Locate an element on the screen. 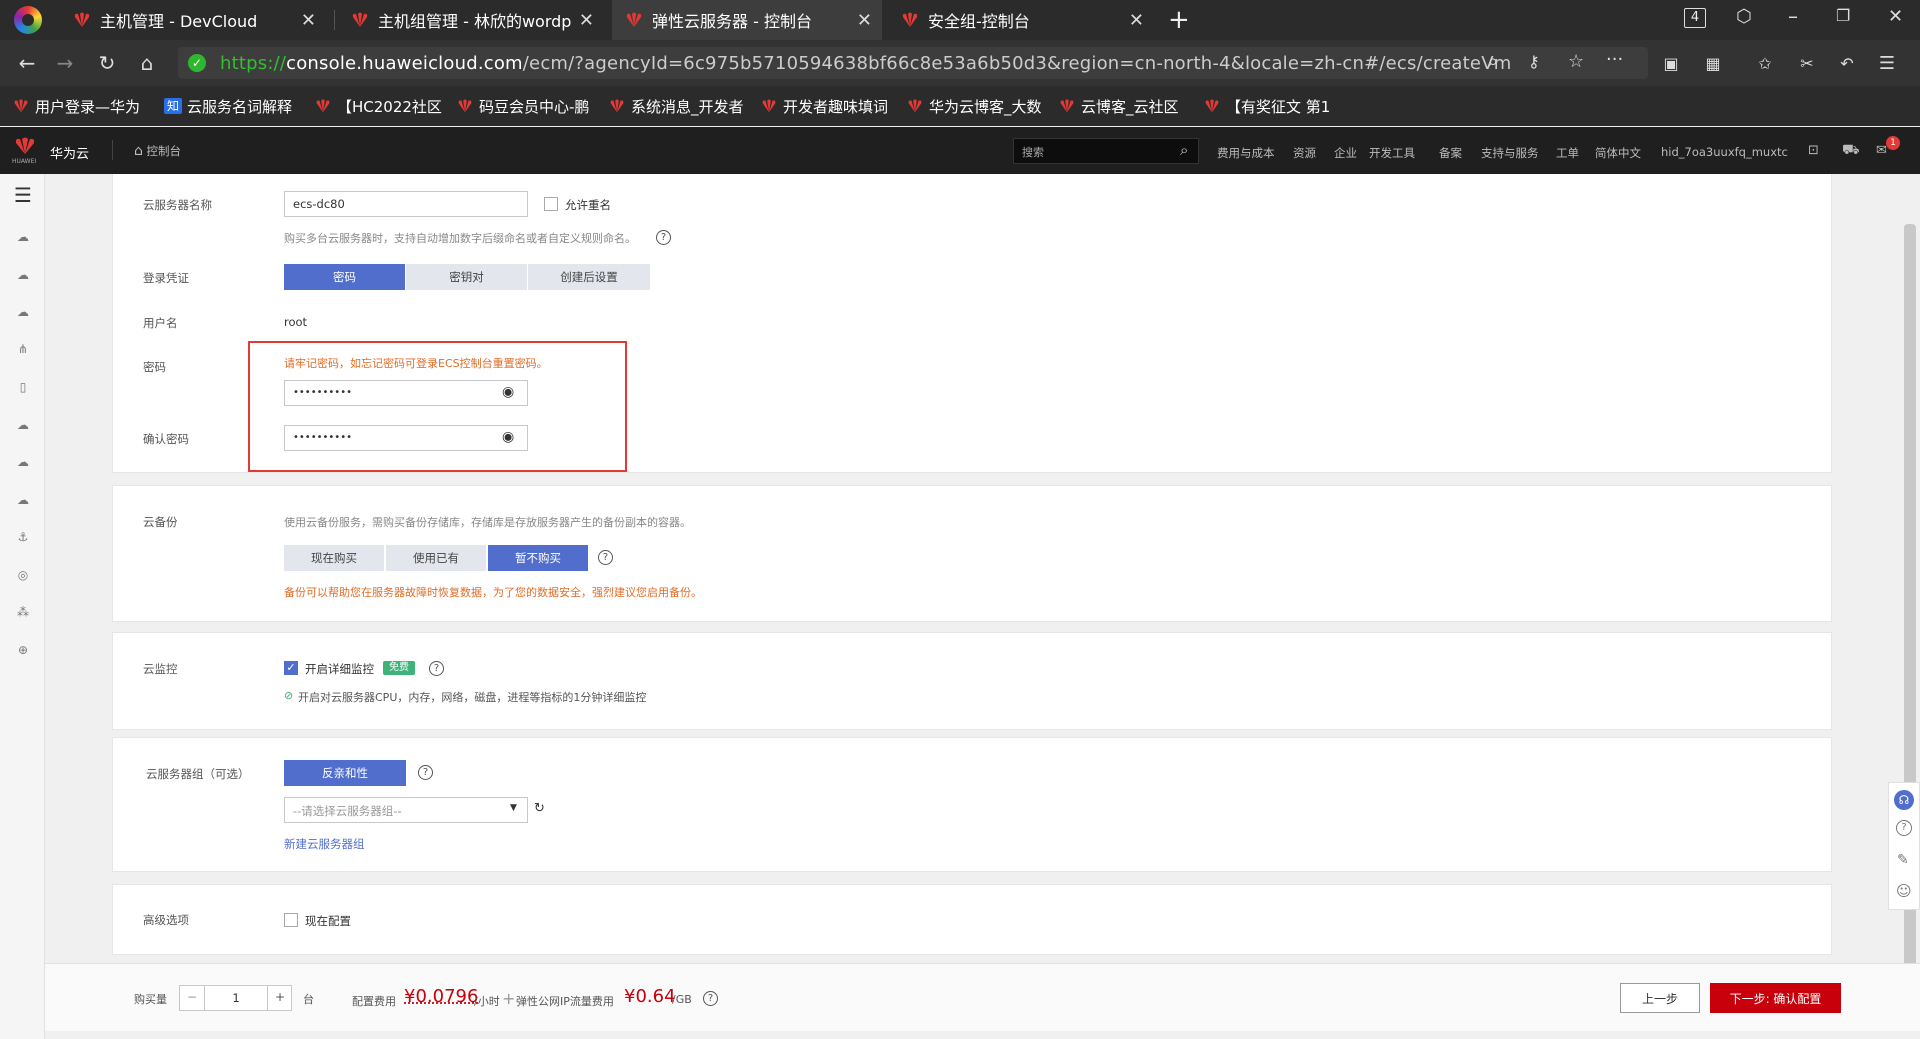  browser-tab: 主机组管理 - 林欣的wordpre ✕ is located at coordinates (471, 20).